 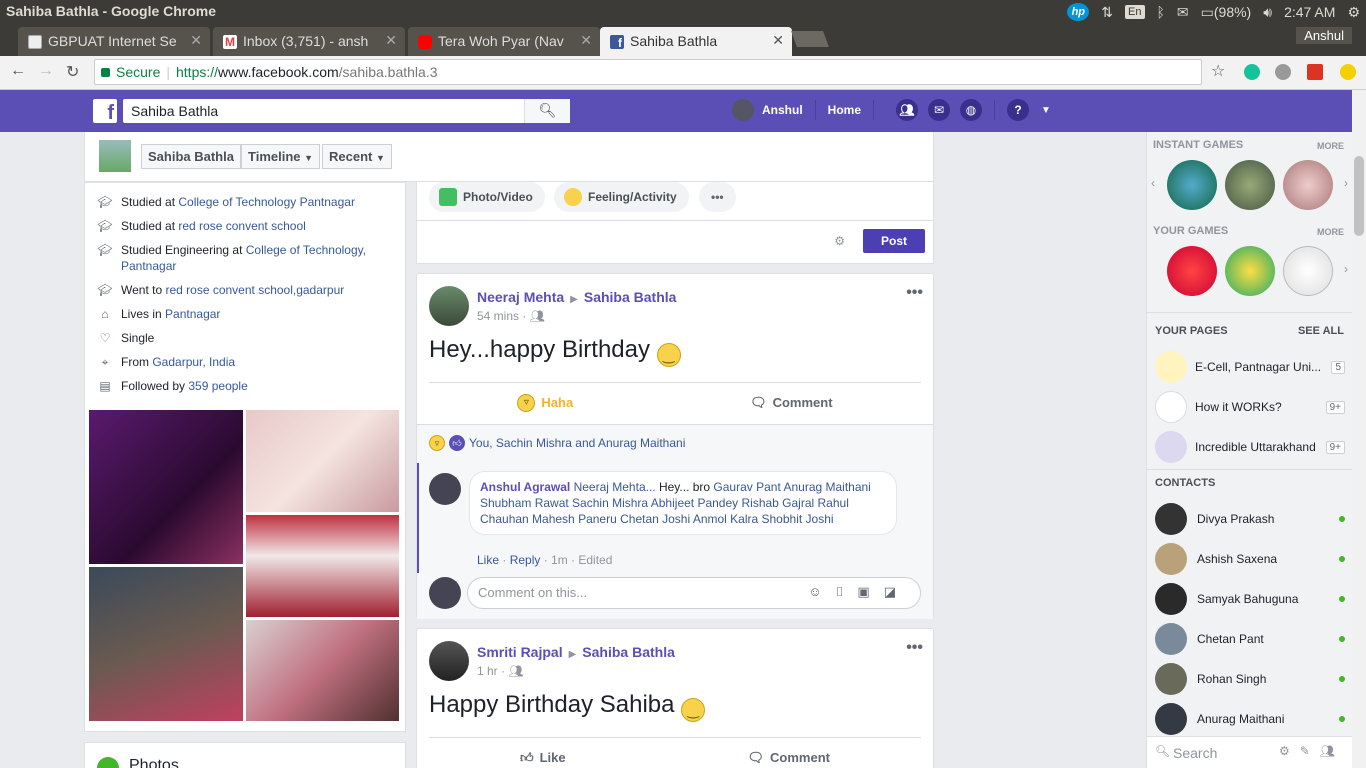 What do you see at coordinates (217, 386) in the screenshot?
I see `intro-link: 359 people` at bounding box center [217, 386].